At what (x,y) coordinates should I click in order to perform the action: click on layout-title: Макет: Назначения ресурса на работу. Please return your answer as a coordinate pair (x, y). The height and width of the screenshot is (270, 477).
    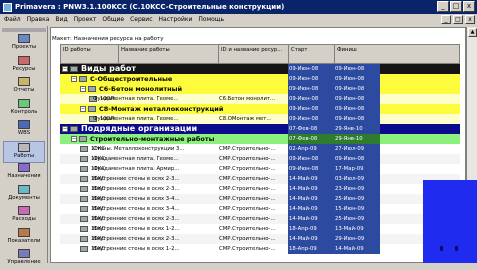
    Looking at the image, I should click on (108, 39).